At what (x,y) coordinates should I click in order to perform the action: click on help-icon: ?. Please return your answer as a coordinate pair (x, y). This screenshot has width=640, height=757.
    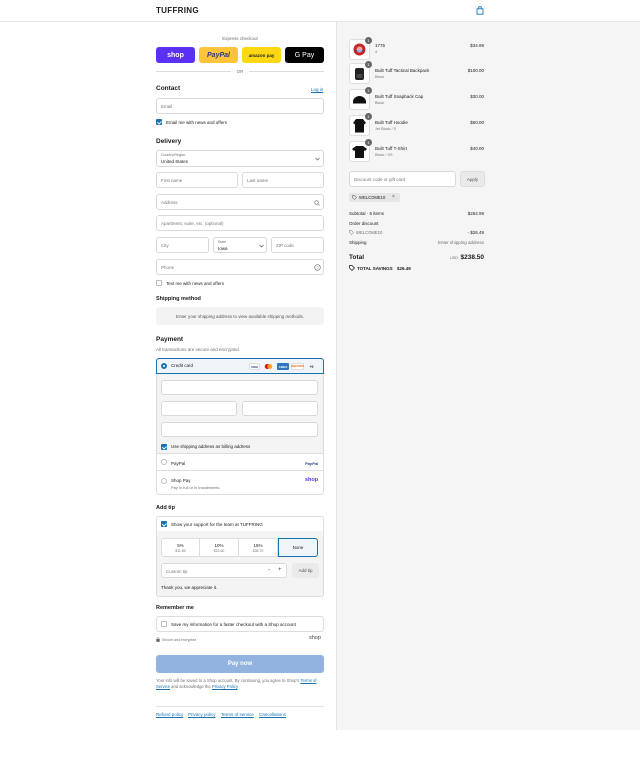
    Looking at the image, I should click on (317, 267).